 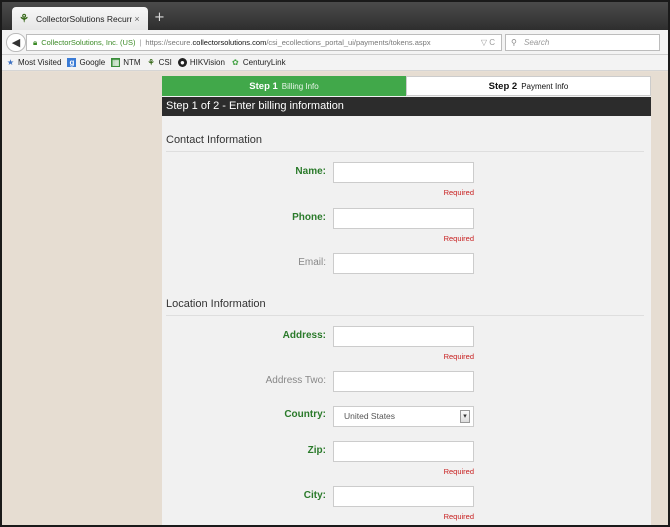 I want to click on google-icon: g, so click(x=72, y=62).